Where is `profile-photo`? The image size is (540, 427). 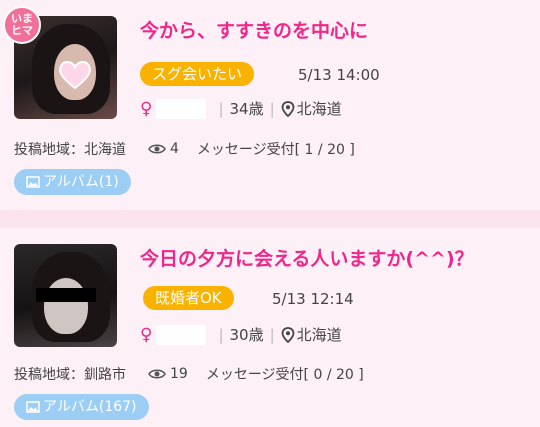 profile-photo is located at coordinates (65, 295).